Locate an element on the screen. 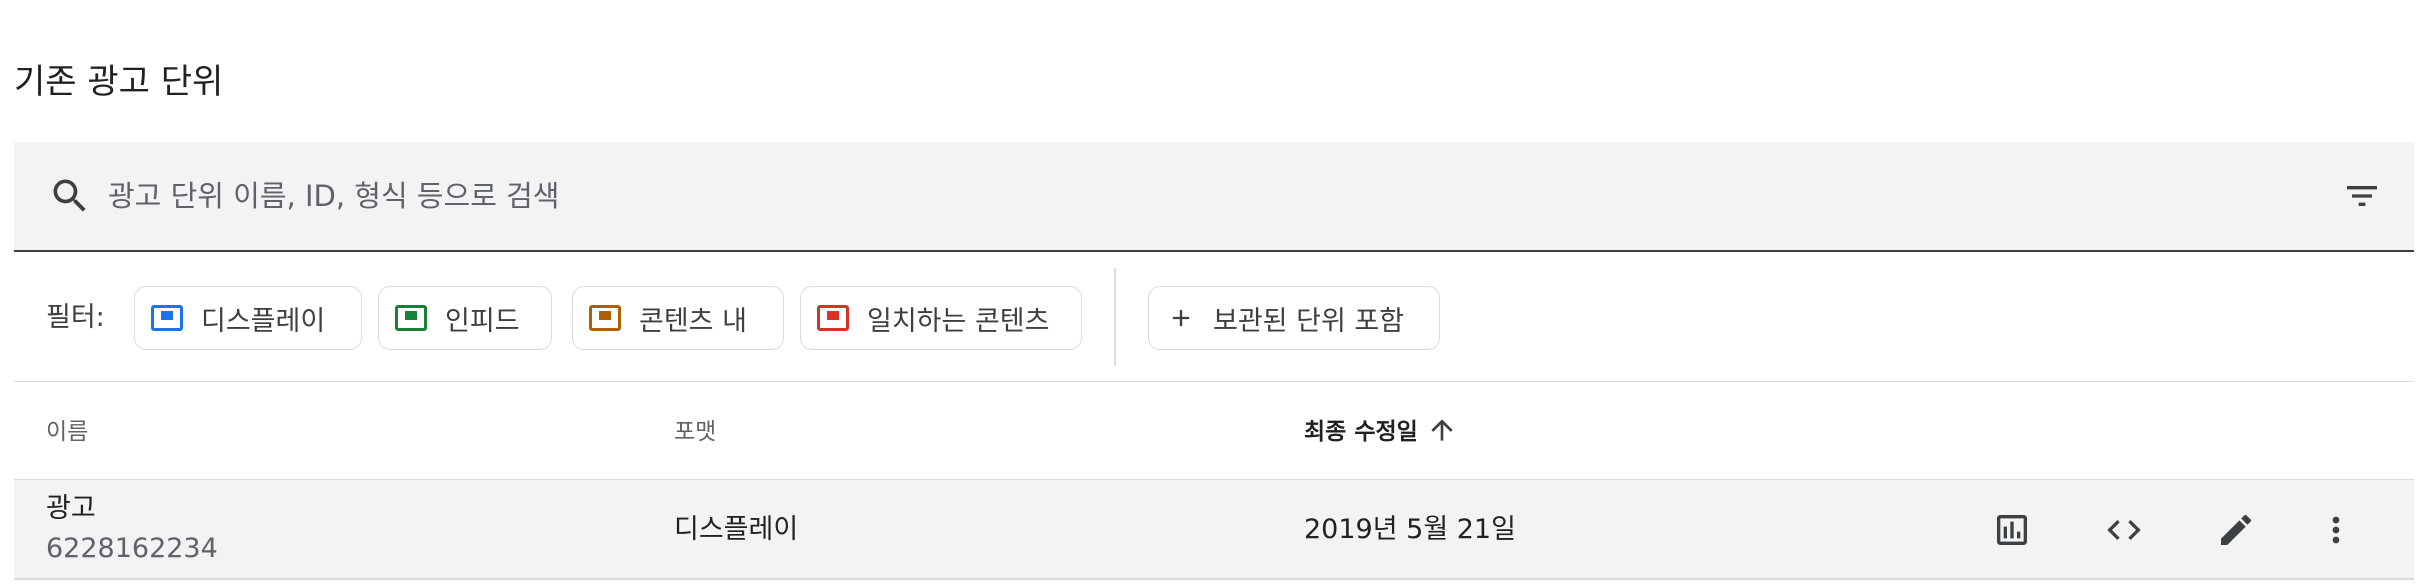  chip-in-article: 콘텐츠 내 is located at coordinates (678, 318).